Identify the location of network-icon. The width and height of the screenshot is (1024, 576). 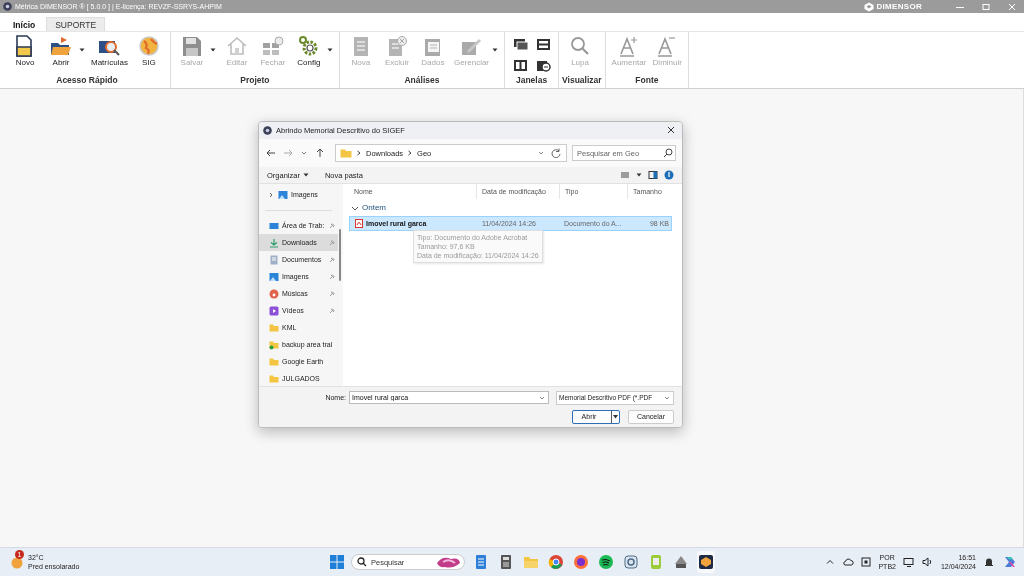
(908, 562).